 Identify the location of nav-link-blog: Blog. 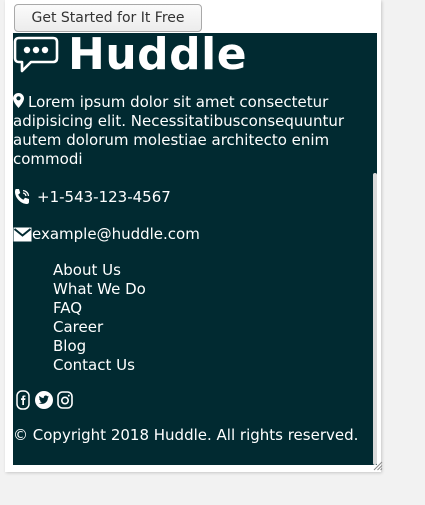
(69, 346).